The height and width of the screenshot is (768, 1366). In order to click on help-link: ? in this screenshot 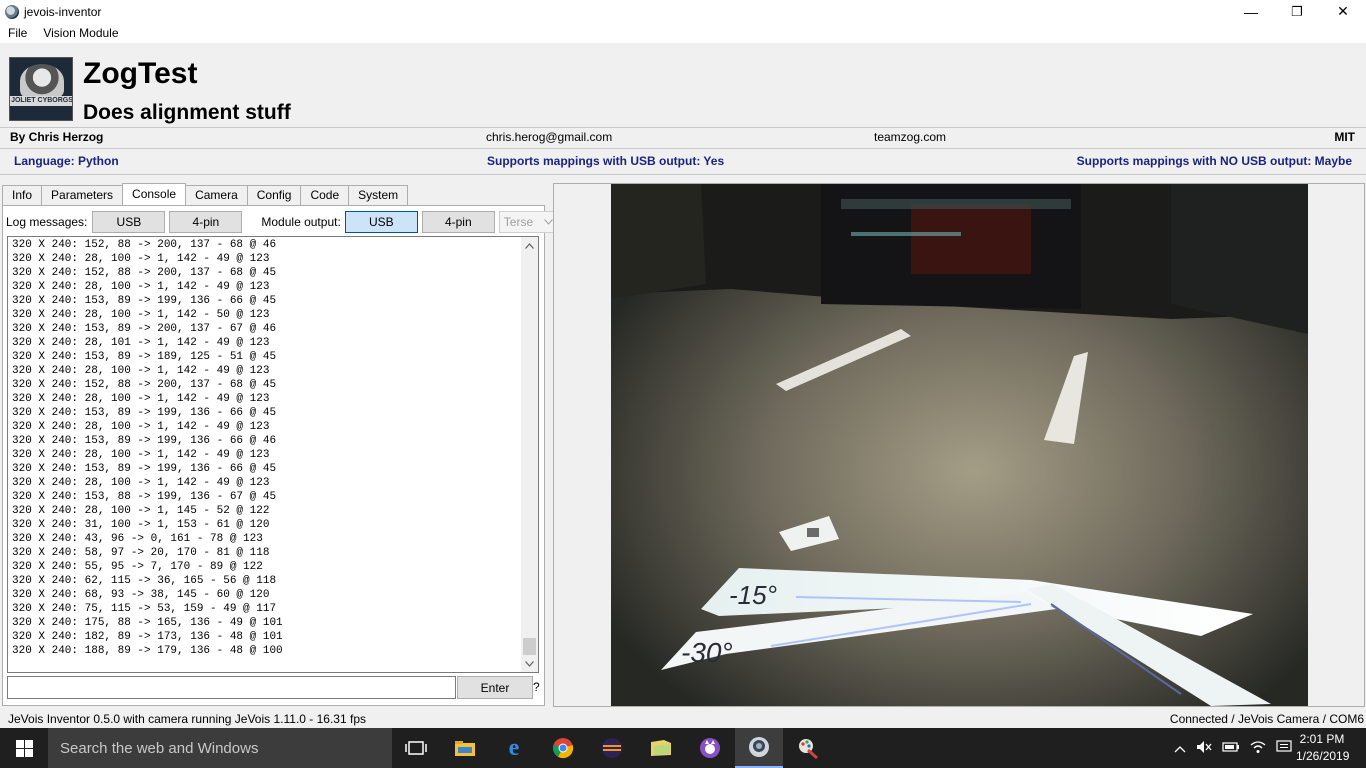, I will do `click(536, 687)`.